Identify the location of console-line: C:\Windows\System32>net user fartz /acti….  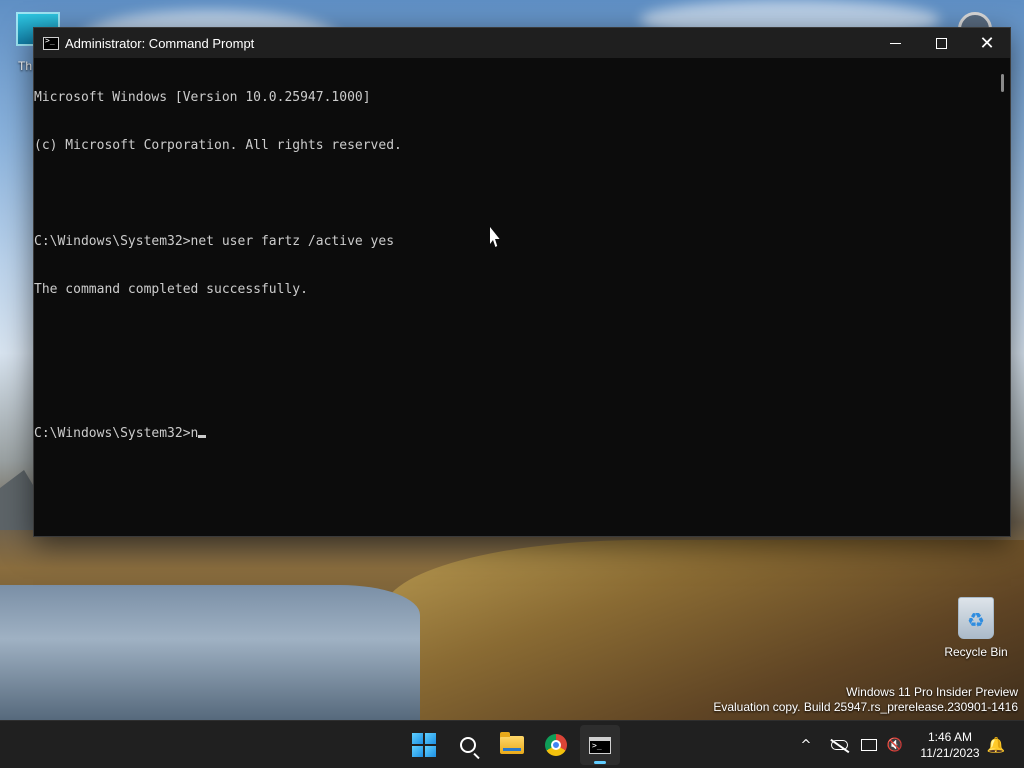
(214, 241).